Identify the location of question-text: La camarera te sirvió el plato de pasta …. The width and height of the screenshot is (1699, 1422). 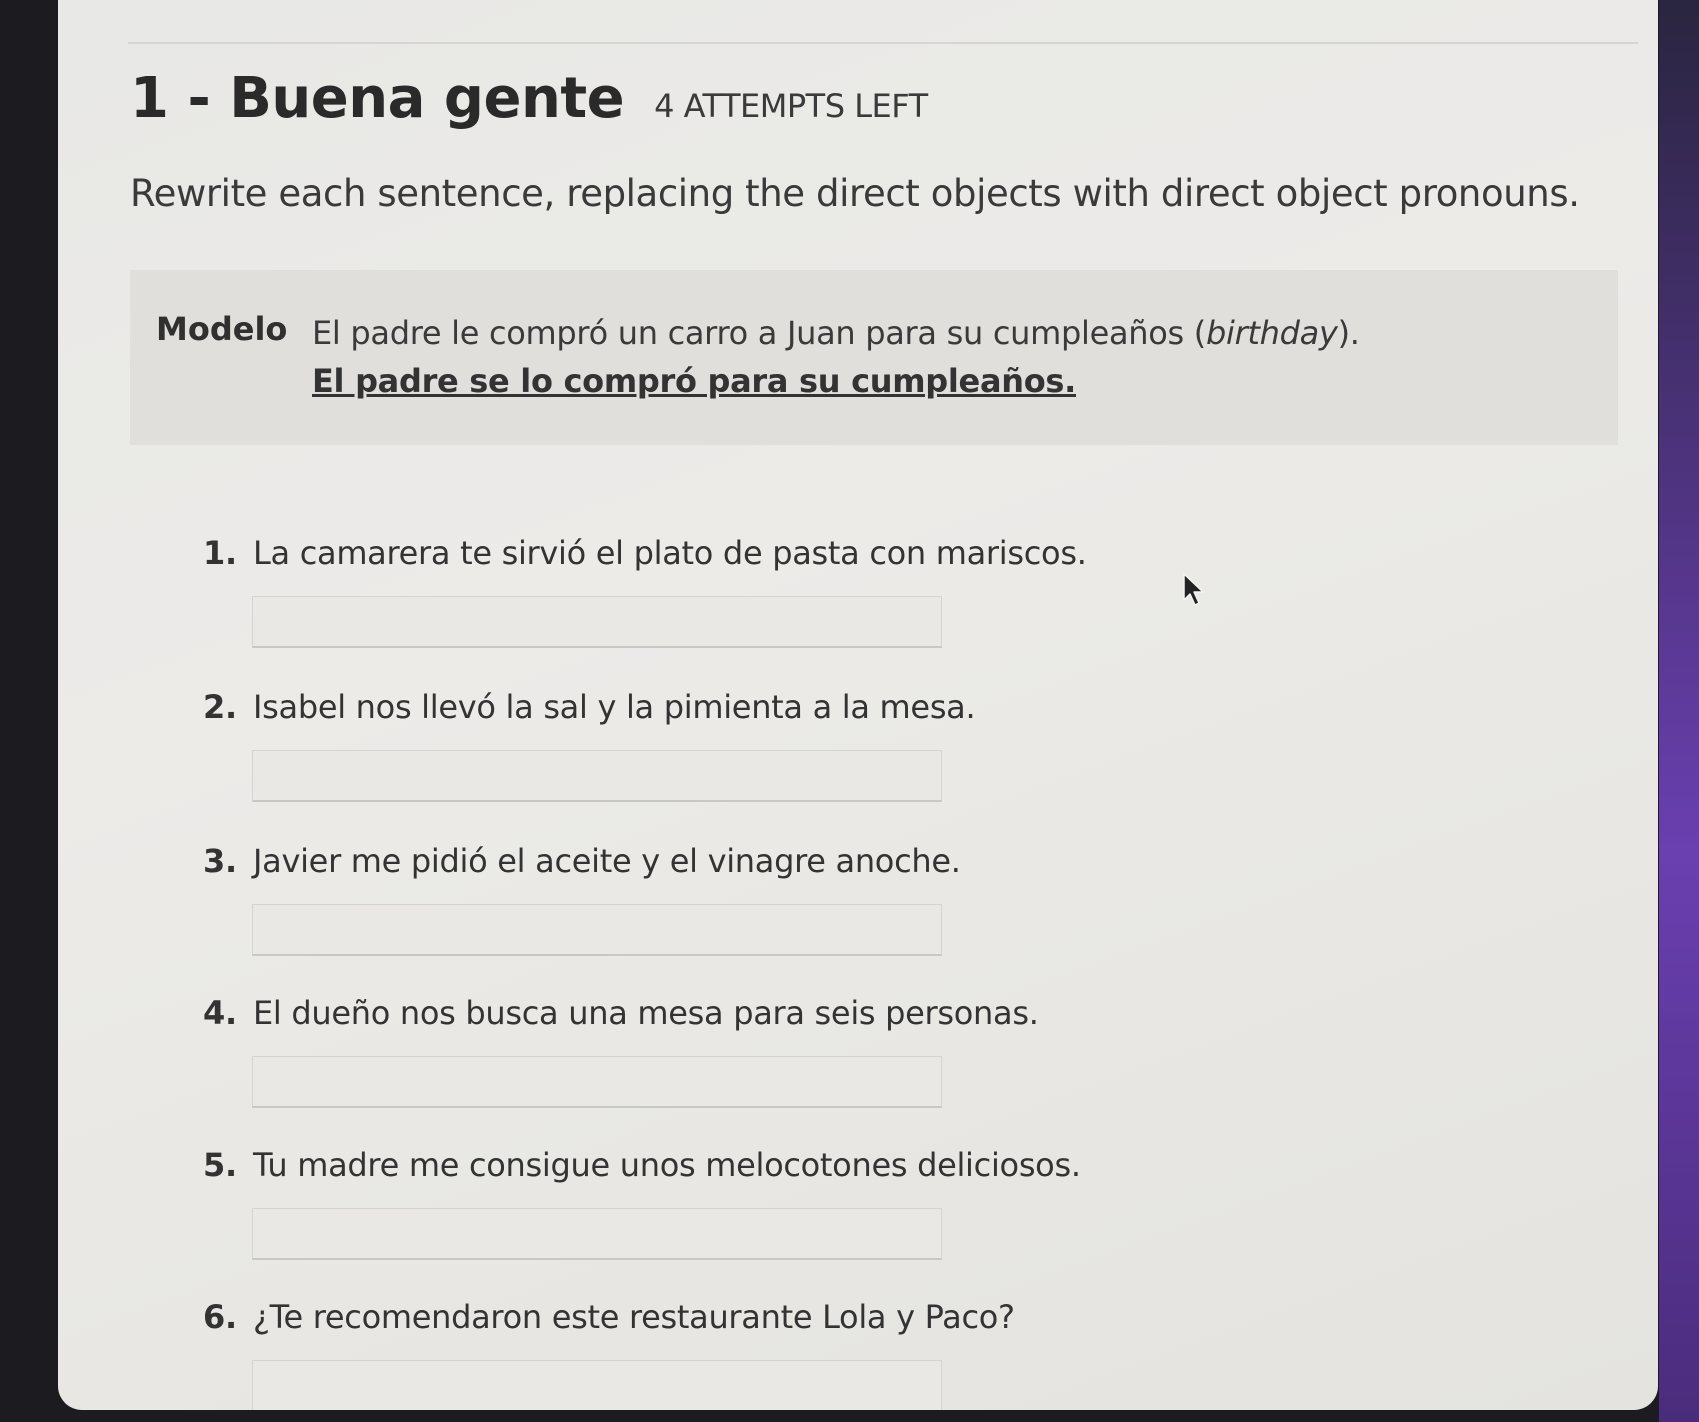
(670, 553).